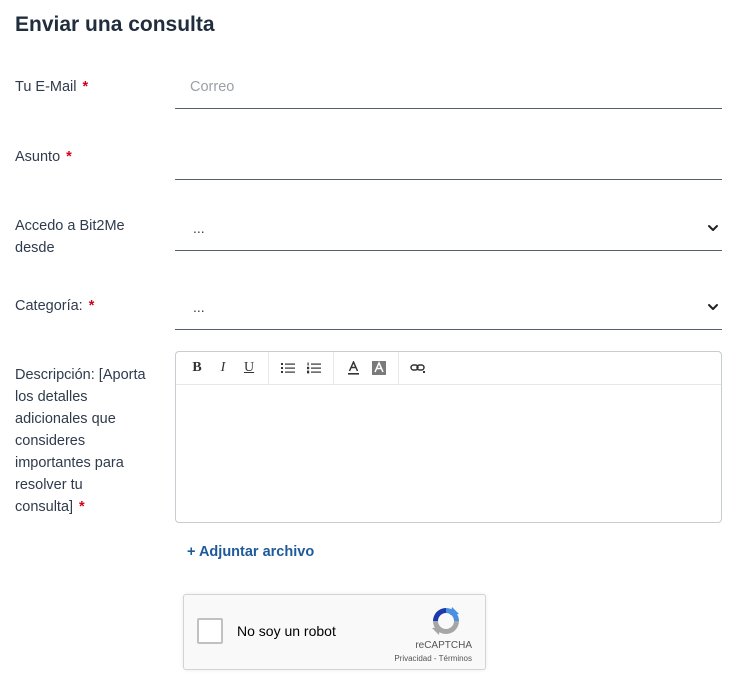 This screenshot has height=698, width=747. I want to click on highlight-color-button, so click(379, 368).